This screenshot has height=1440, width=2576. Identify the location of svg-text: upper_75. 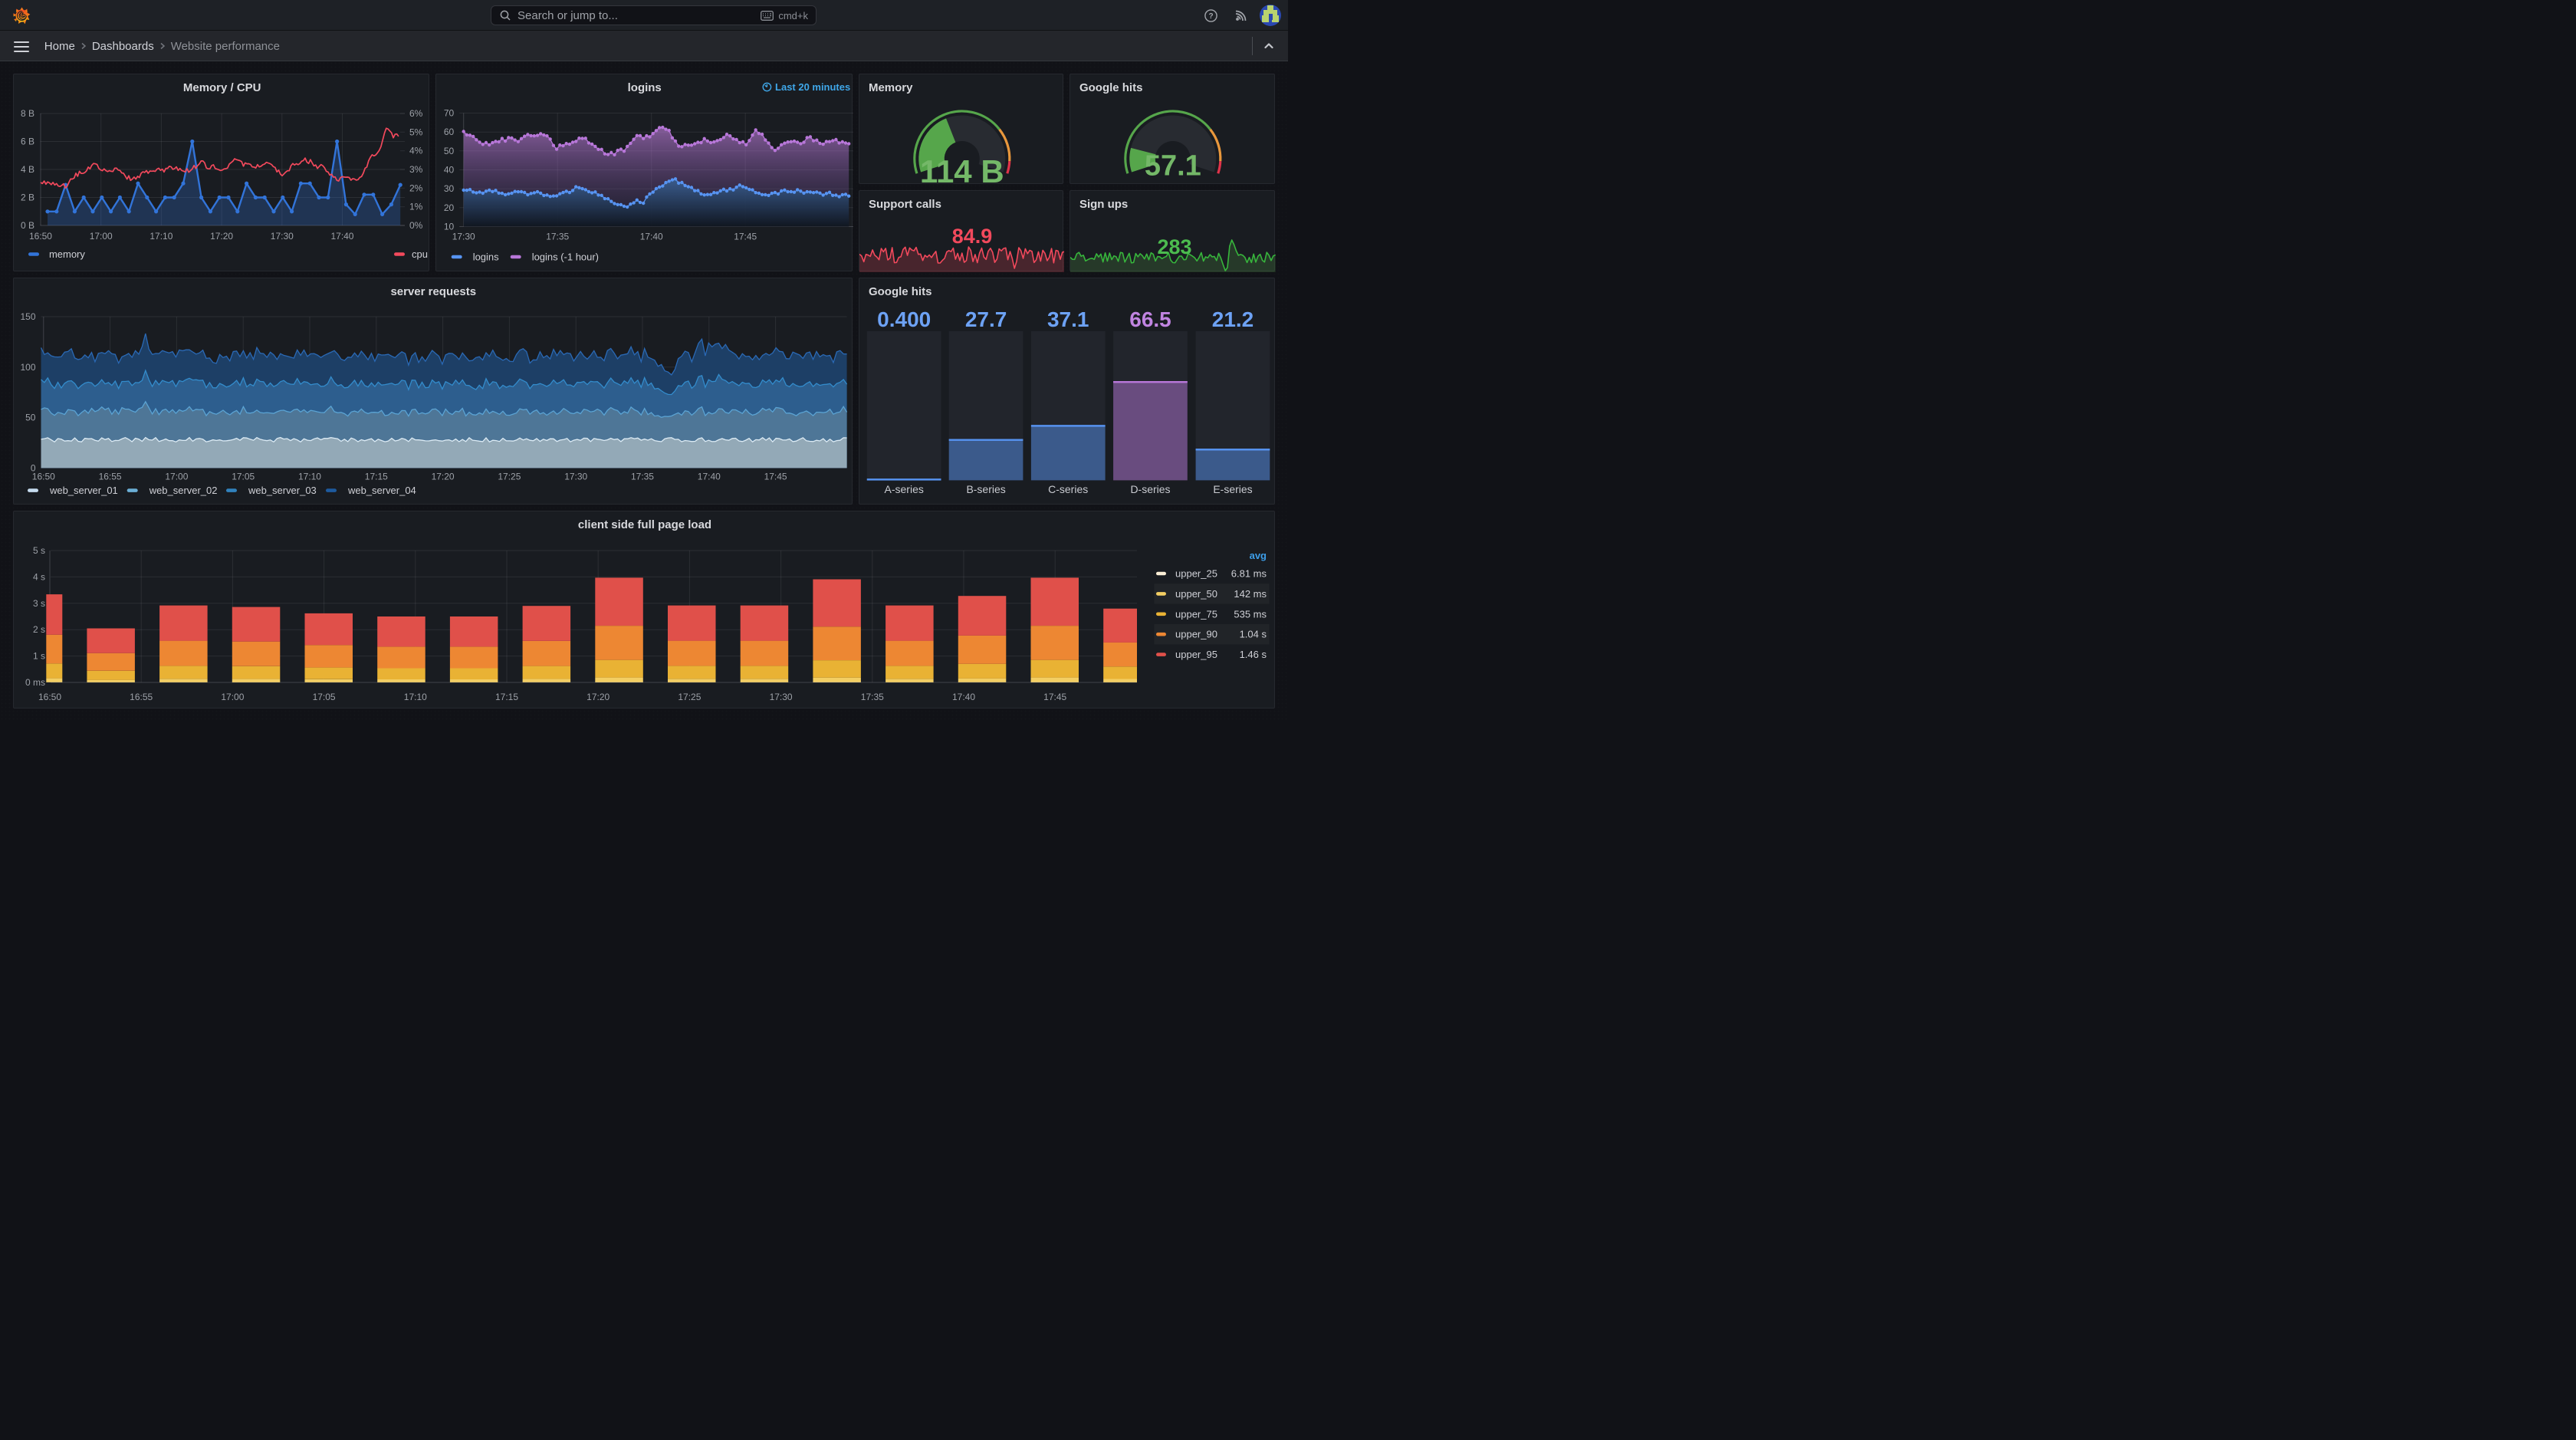
(1196, 614).